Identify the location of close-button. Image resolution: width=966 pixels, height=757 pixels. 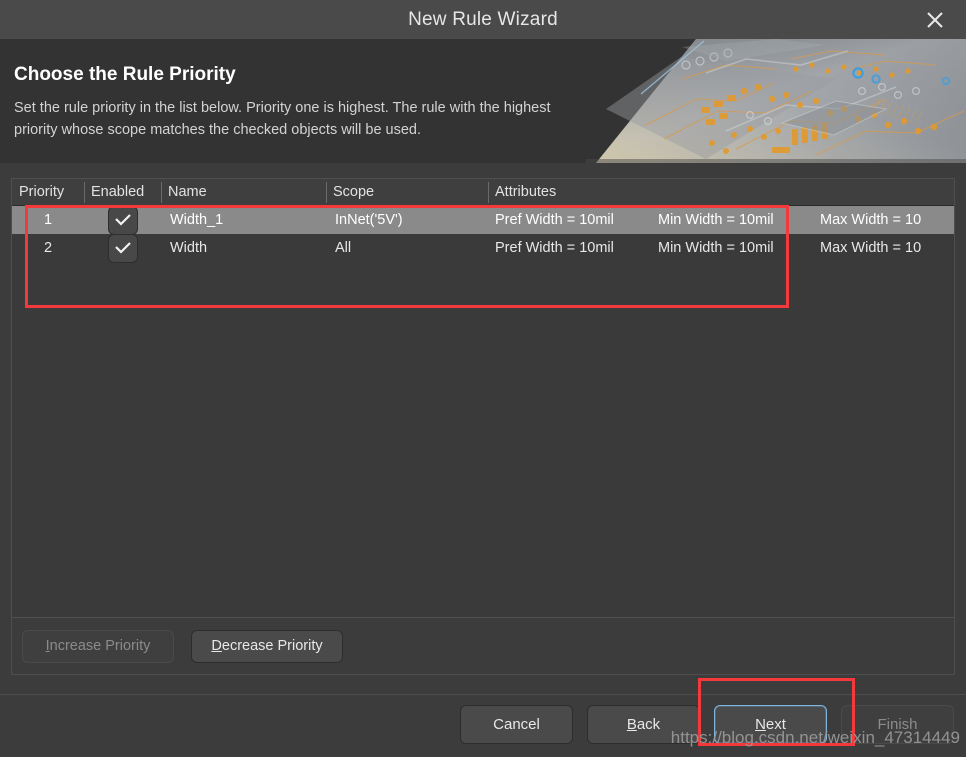
(935, 19).